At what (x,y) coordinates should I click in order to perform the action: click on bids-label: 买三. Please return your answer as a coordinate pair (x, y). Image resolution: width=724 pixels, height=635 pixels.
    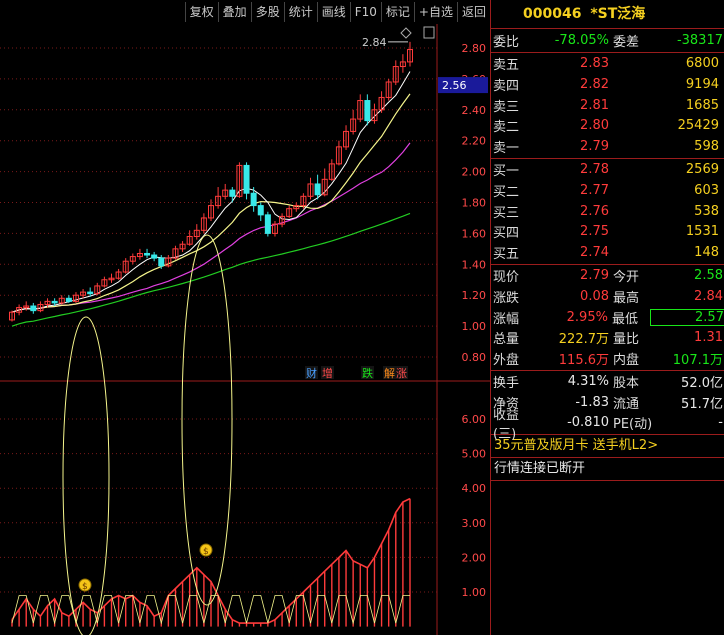
    Looking at the image, I should click on (506, 213).